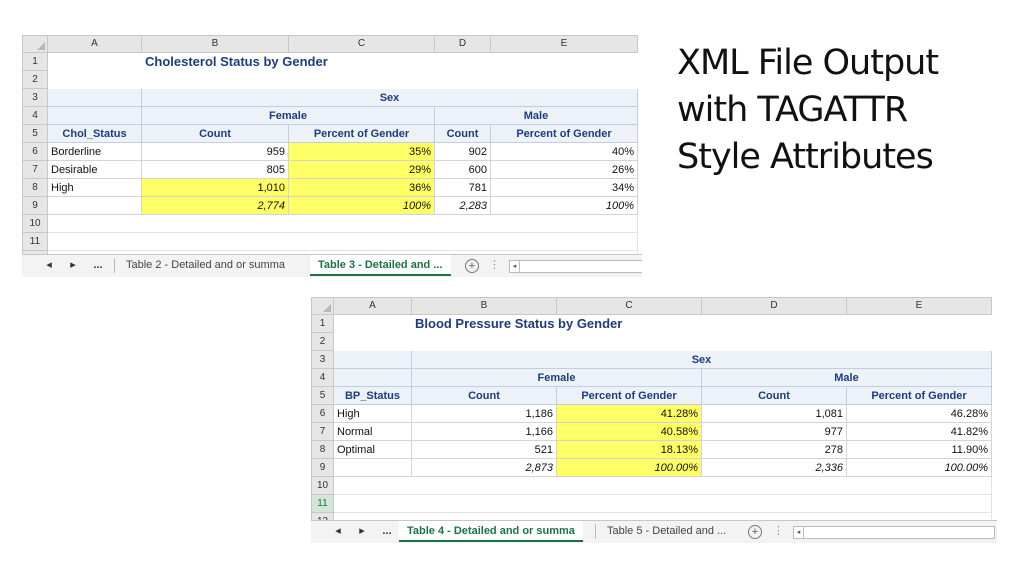 The image size is (1024, 576). I want to click on female-count-cell: 1,166, so click(484, 431).